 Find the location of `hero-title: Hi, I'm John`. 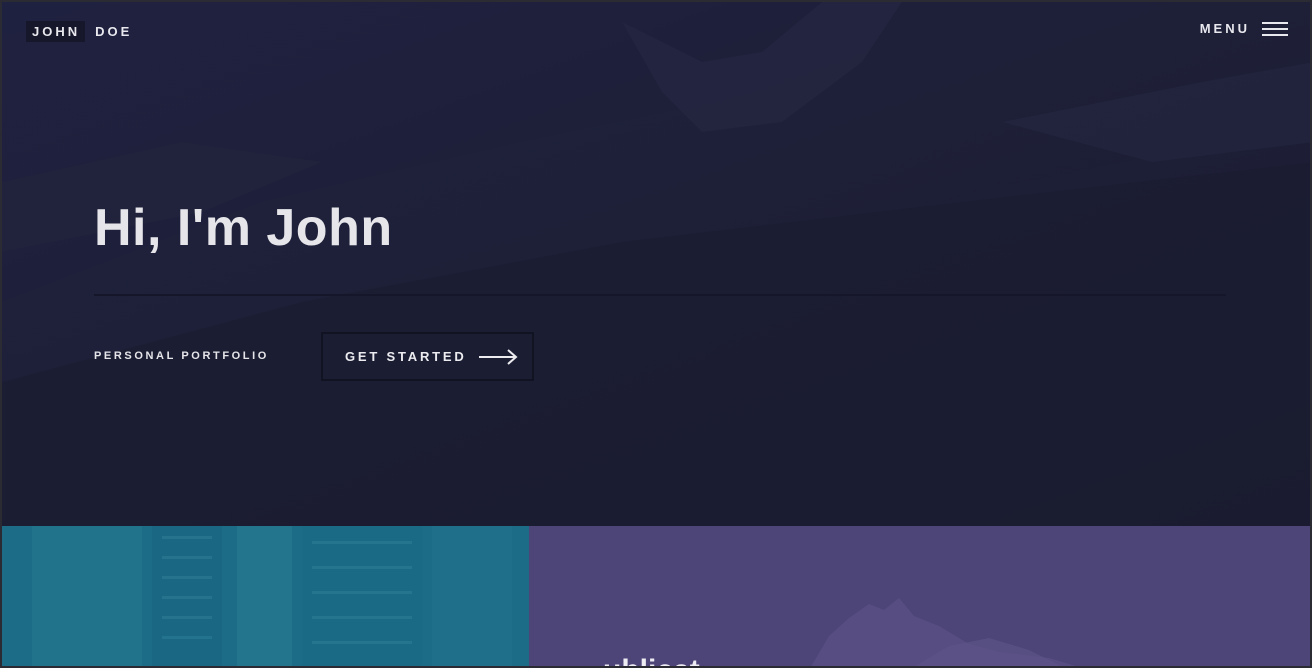

hero-title: Hi, I'm John is located at coordinates (243, 228).